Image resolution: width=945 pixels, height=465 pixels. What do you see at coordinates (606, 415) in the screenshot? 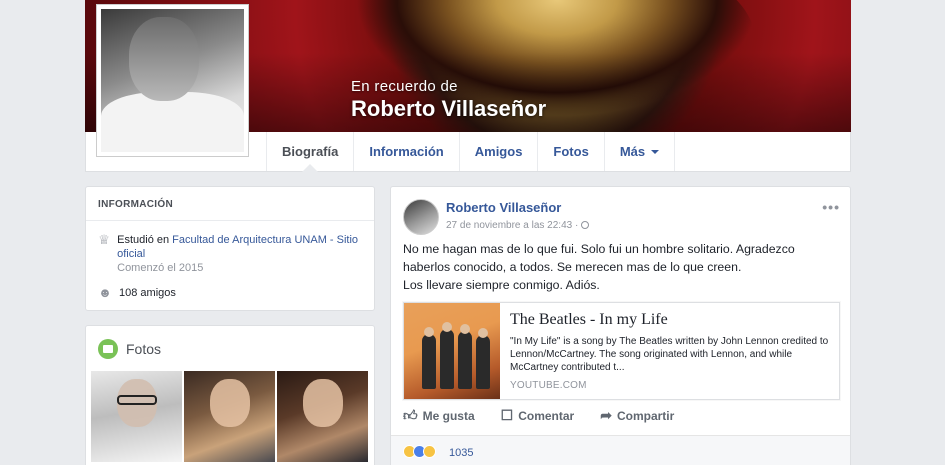
I see `share-icon: ➦` at bounding box center [606, 415].